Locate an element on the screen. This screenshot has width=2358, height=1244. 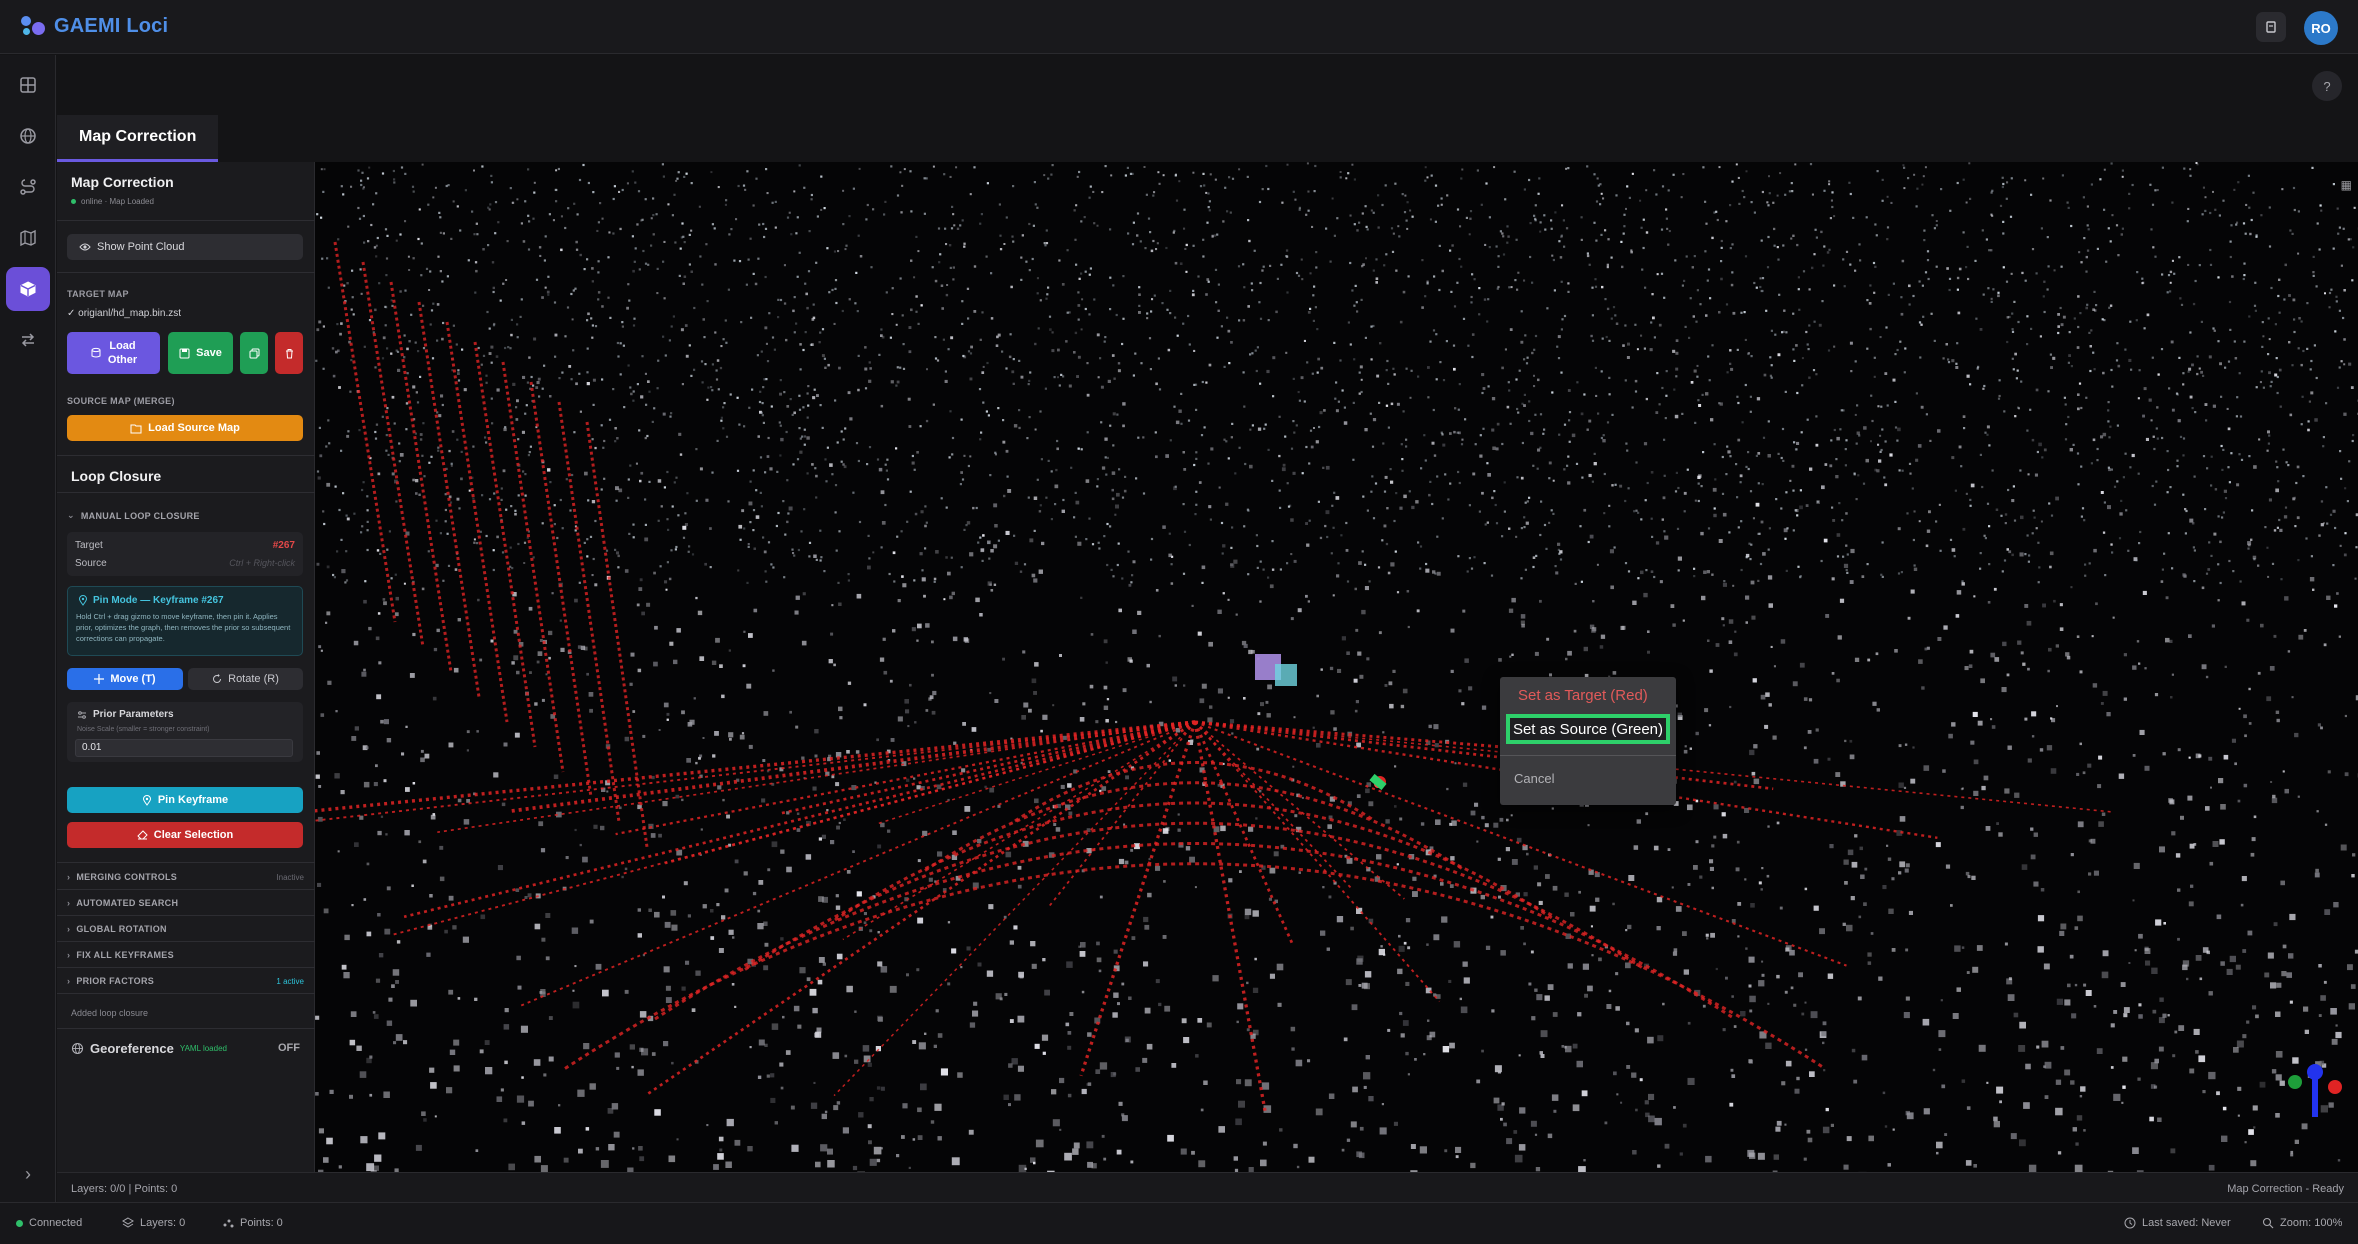
copy-button is located at coordinates (254, 353).